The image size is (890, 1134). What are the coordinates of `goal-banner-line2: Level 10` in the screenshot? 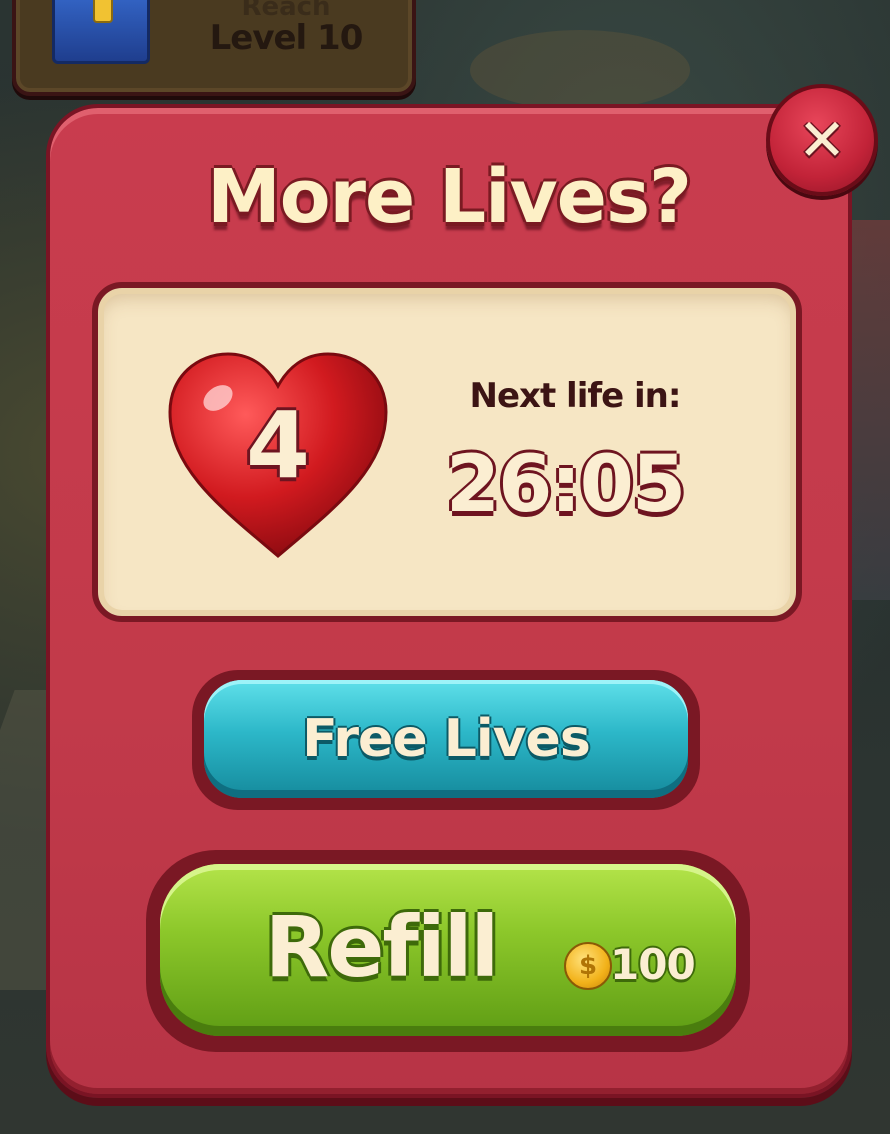 It's located at (286, 38).